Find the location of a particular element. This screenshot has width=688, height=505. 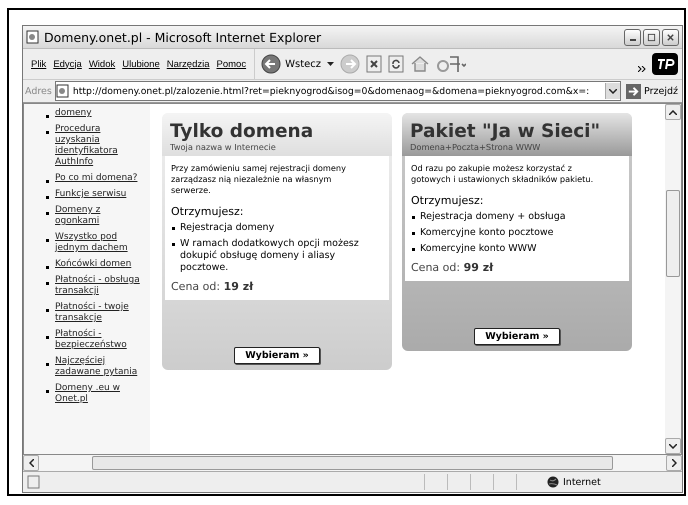

sidebar-link: Wszystko pod jednym dachem is located at coordinates (100, 243).